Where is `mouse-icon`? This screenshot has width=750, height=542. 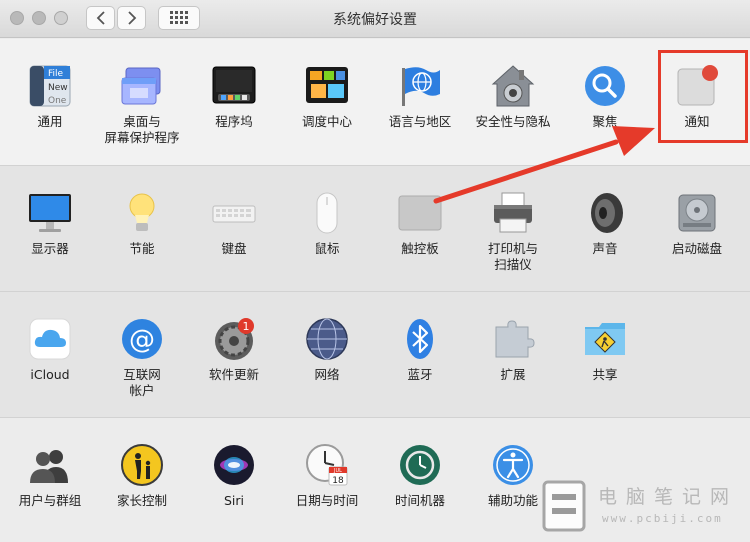 mouse-icon is located at coordinates (327, 213).